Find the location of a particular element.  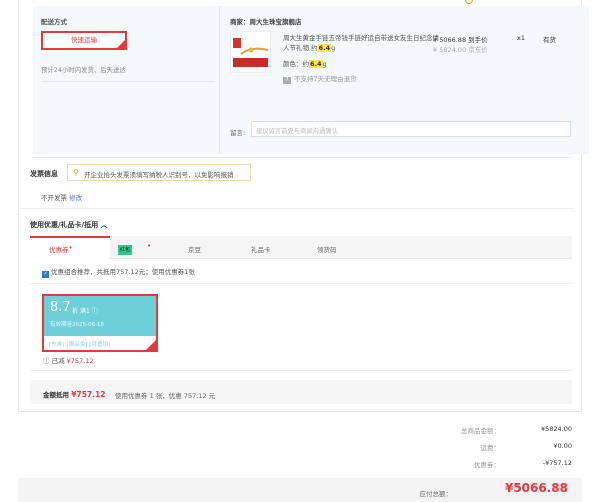

invoice-modify-link: 修改 is located at coordinates (75, 198).